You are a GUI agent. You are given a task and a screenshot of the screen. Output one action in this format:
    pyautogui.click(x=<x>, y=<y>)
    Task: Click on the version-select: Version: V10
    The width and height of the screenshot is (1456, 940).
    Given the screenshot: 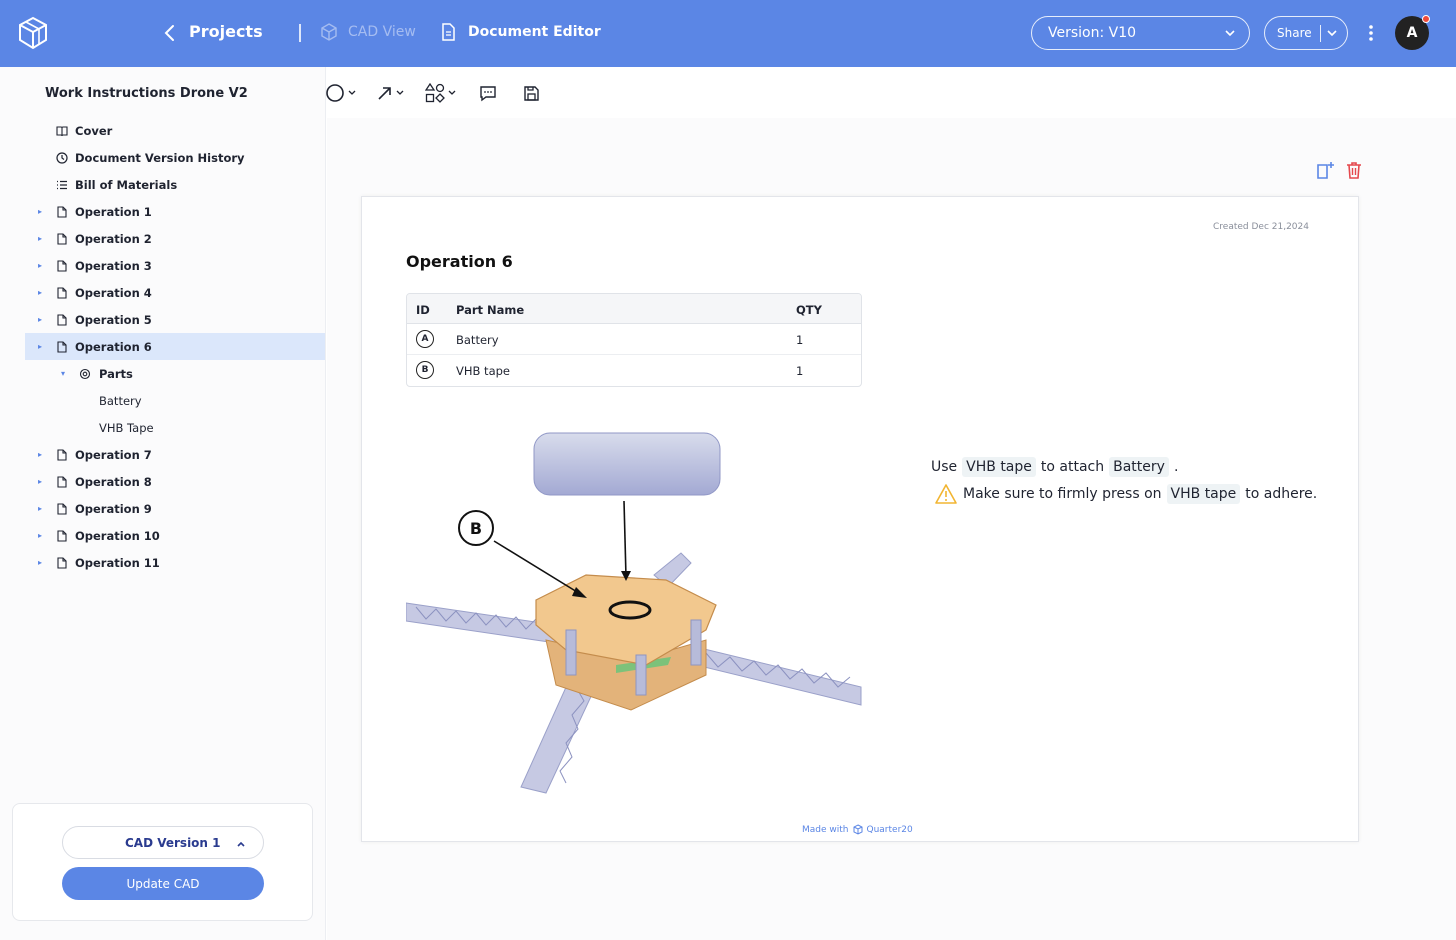 What is the action you would take?
    pyautogui.click(x=1140, y=33)
    